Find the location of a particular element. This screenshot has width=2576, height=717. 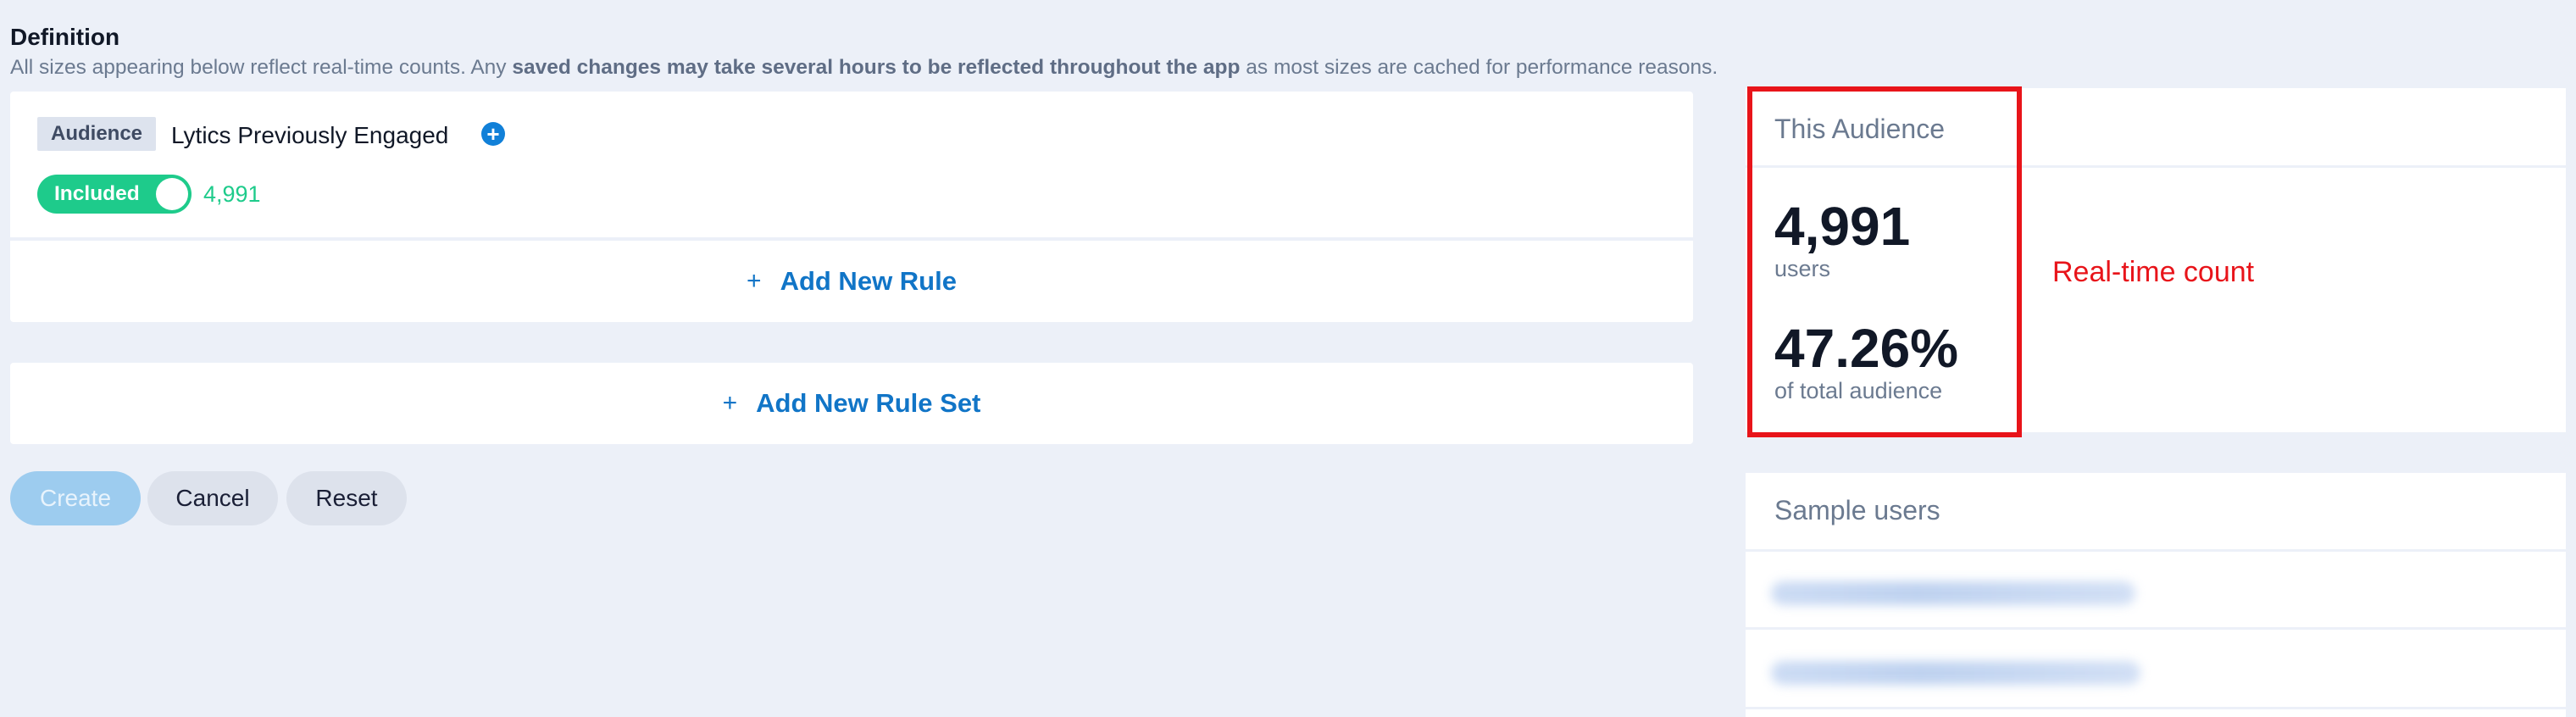

definition-heading: Definition is located at coordinates (65, 37).